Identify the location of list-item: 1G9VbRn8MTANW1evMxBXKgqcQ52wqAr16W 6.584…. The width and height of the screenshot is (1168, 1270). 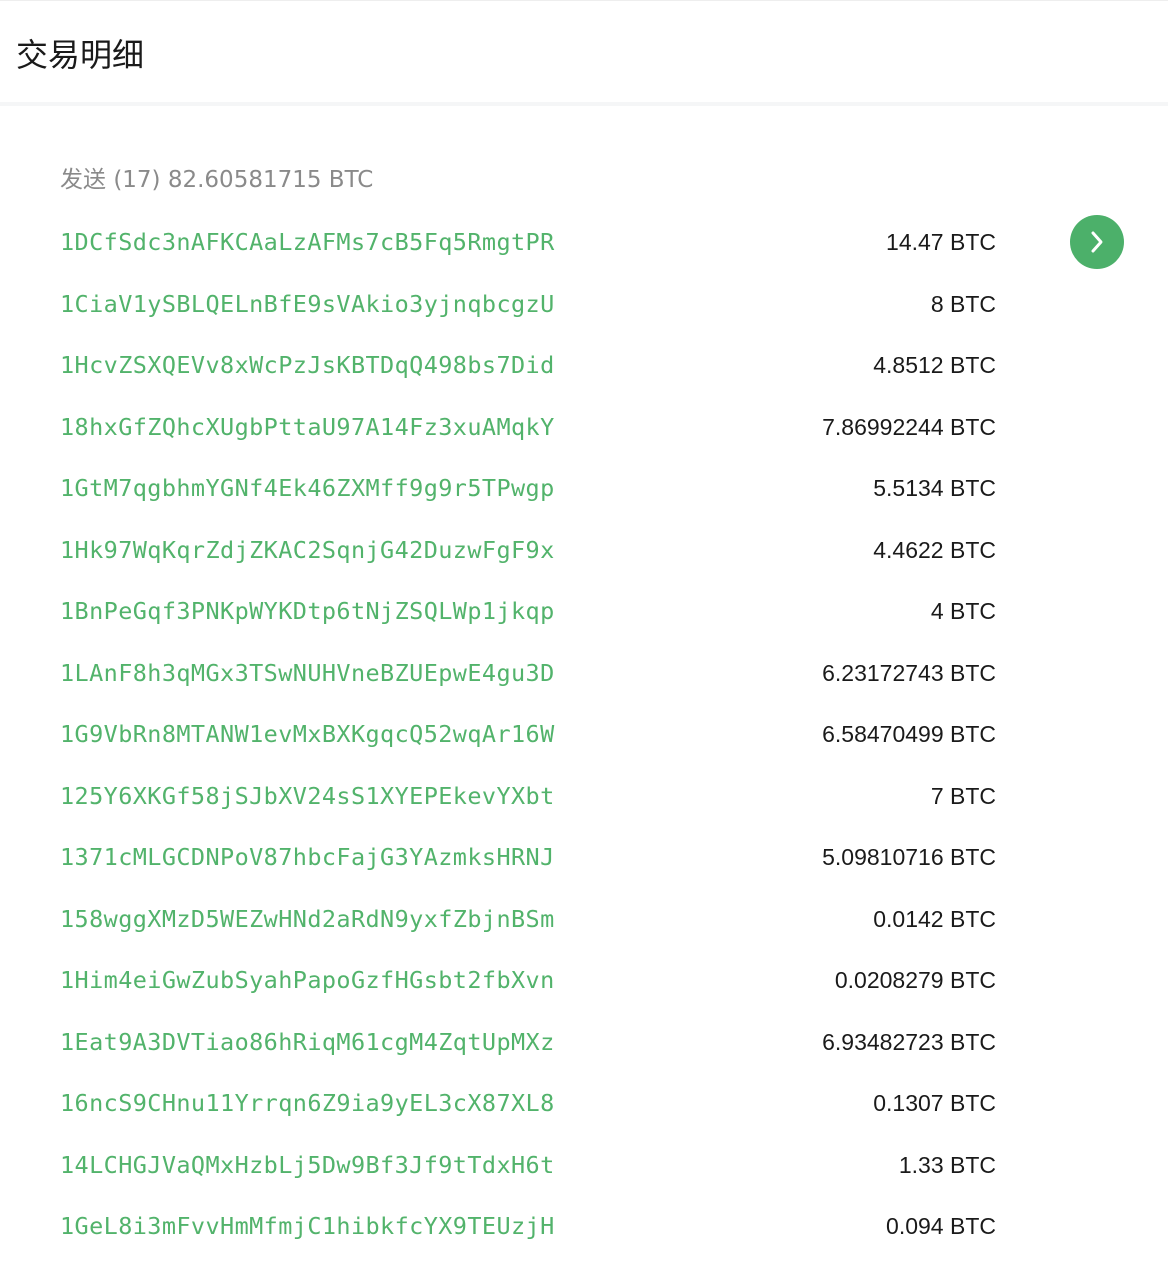
(584, 735).